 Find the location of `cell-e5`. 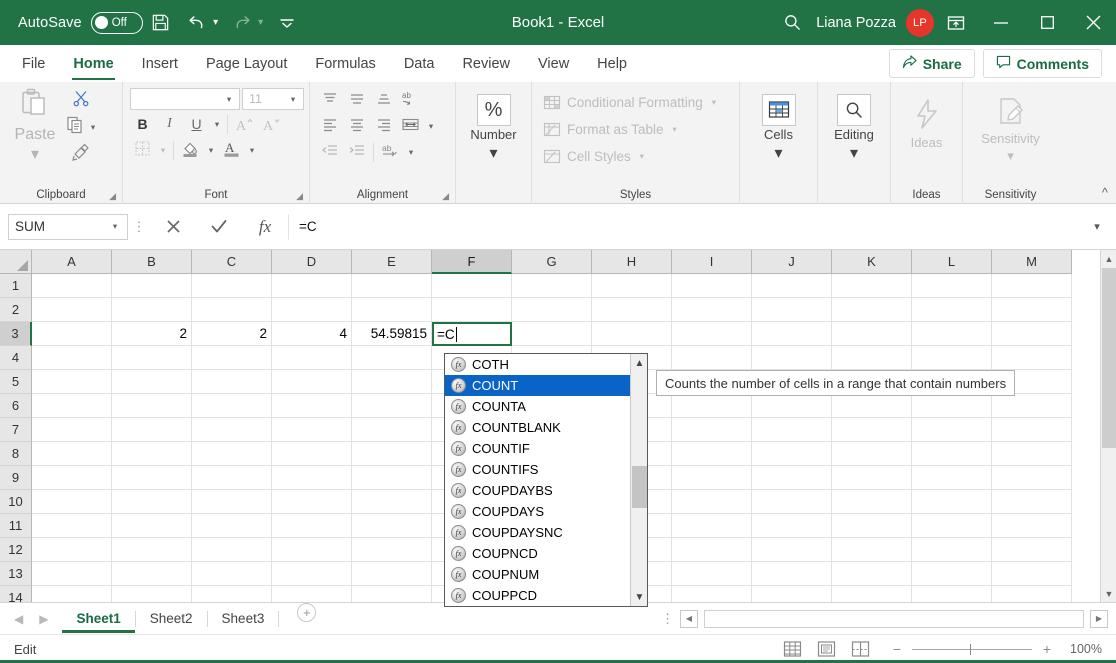

cell-e5 is located at coordinates (392, 382).